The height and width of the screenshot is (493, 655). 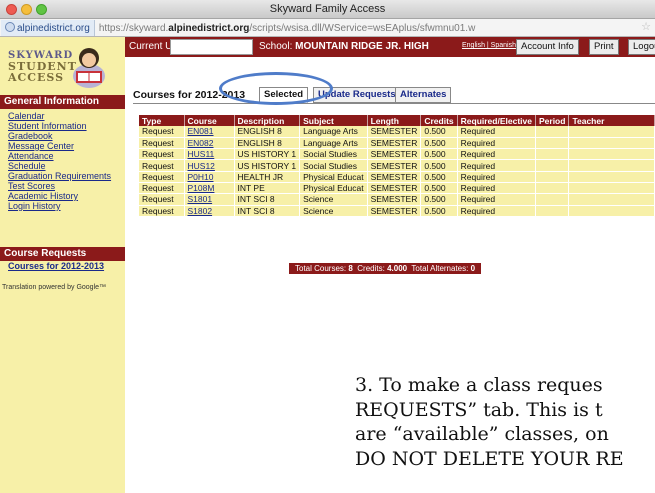 What do you see at coordinates (209, 154) in the screenshot?
I see `course-code-link: HUS11` at bounding box center [209, 154].